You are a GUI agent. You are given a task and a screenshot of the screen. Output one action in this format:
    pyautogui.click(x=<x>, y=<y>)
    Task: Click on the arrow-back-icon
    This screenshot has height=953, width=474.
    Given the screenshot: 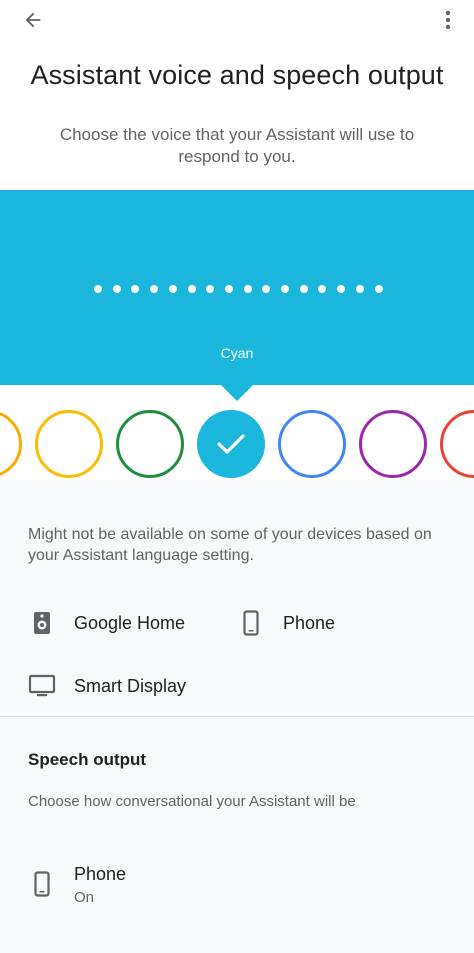 What is the action you would take?
    pyautogui.click(x=33, y=20)
    